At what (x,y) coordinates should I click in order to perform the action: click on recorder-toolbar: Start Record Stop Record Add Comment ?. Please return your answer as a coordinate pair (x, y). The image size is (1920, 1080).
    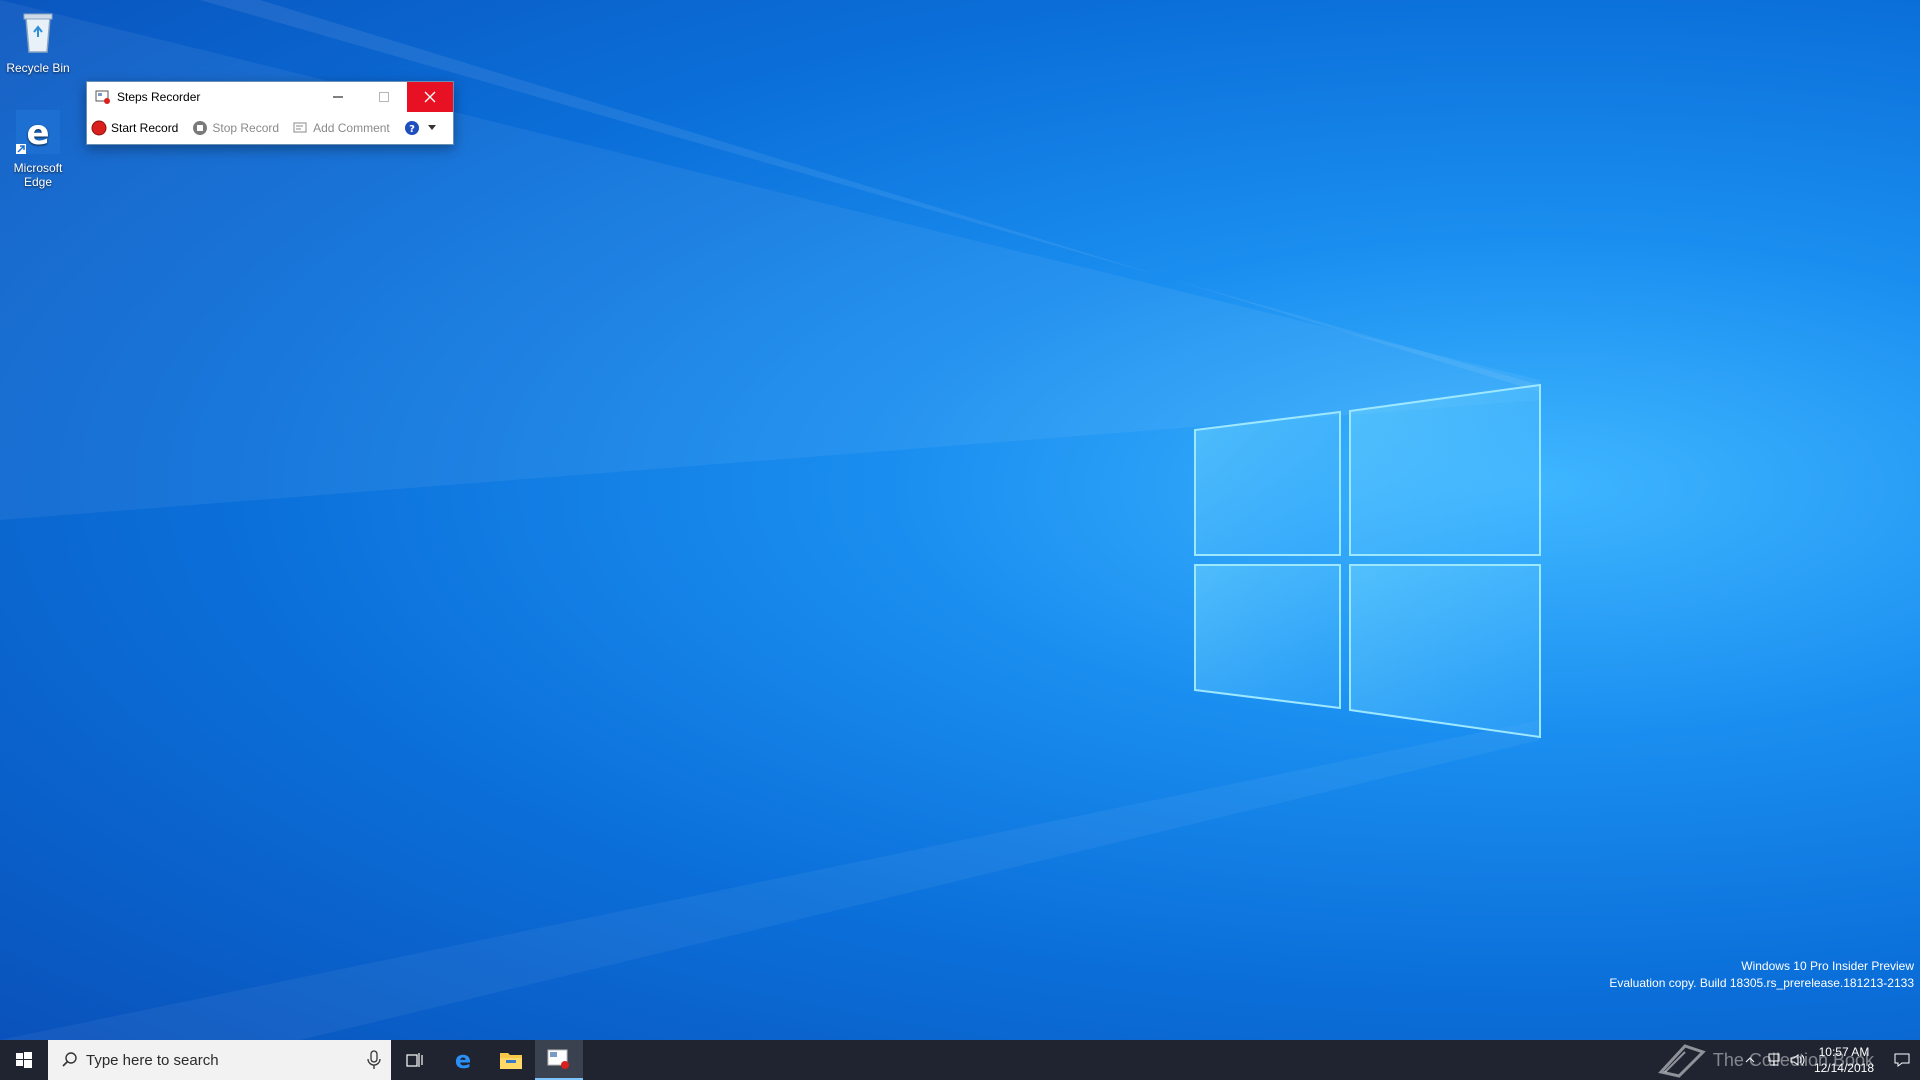
    Looking at the image, I should click on (270, 128).